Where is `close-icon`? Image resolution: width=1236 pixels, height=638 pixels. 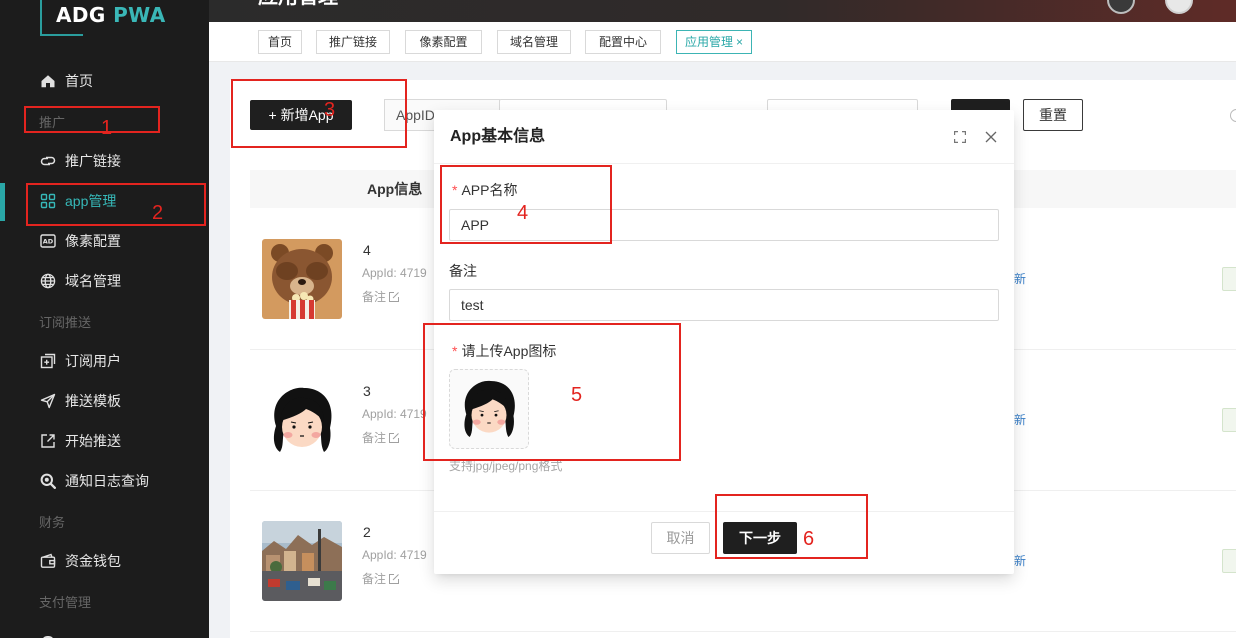 close-icon is located at coordinates (991, 137).